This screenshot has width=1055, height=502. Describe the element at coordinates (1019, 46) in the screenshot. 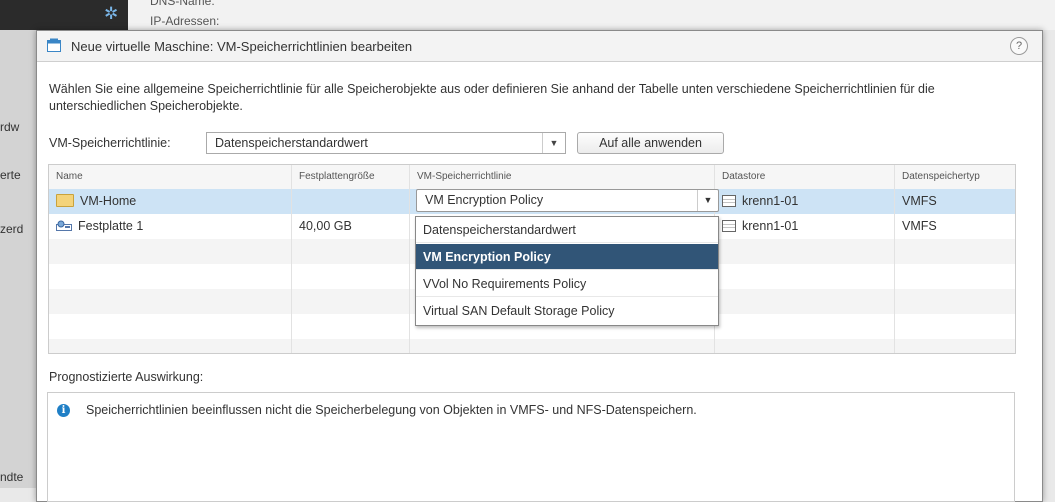

I see `help-icon: ?` at that location.